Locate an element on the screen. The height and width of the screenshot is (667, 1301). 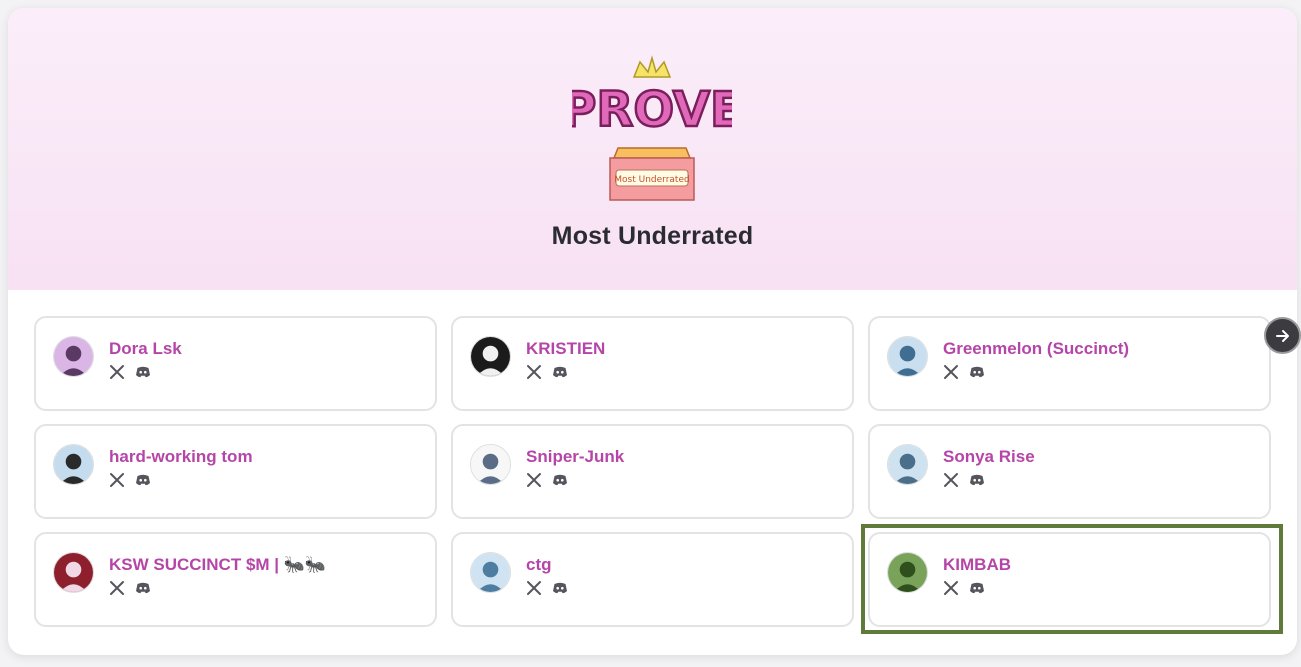
member-card: Sniper-Junk is located at coordinates (652, 471).